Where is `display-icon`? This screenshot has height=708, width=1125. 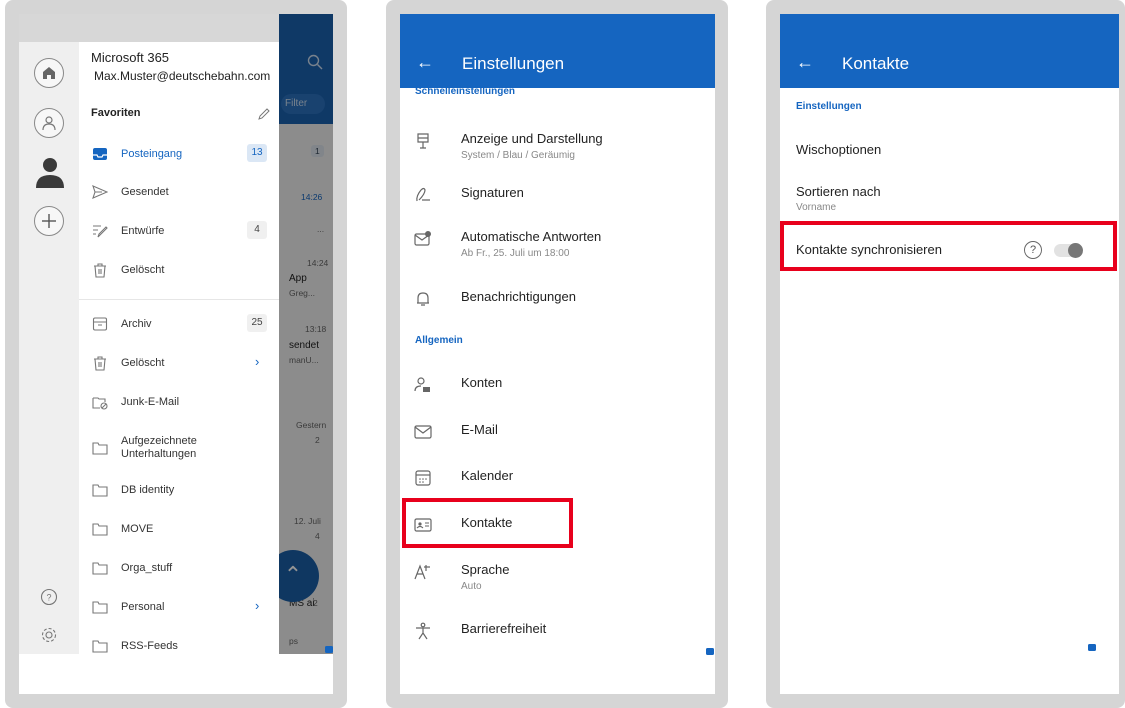 display-icon is located at coordinates (423, 141).